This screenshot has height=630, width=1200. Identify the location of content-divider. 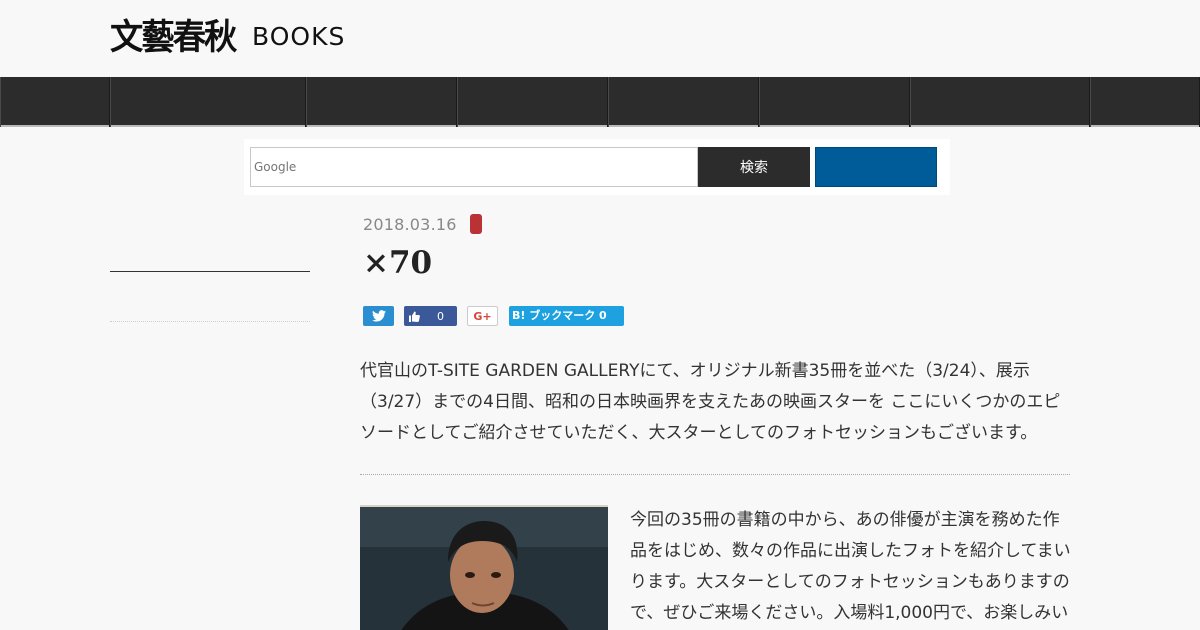
(715, 474).